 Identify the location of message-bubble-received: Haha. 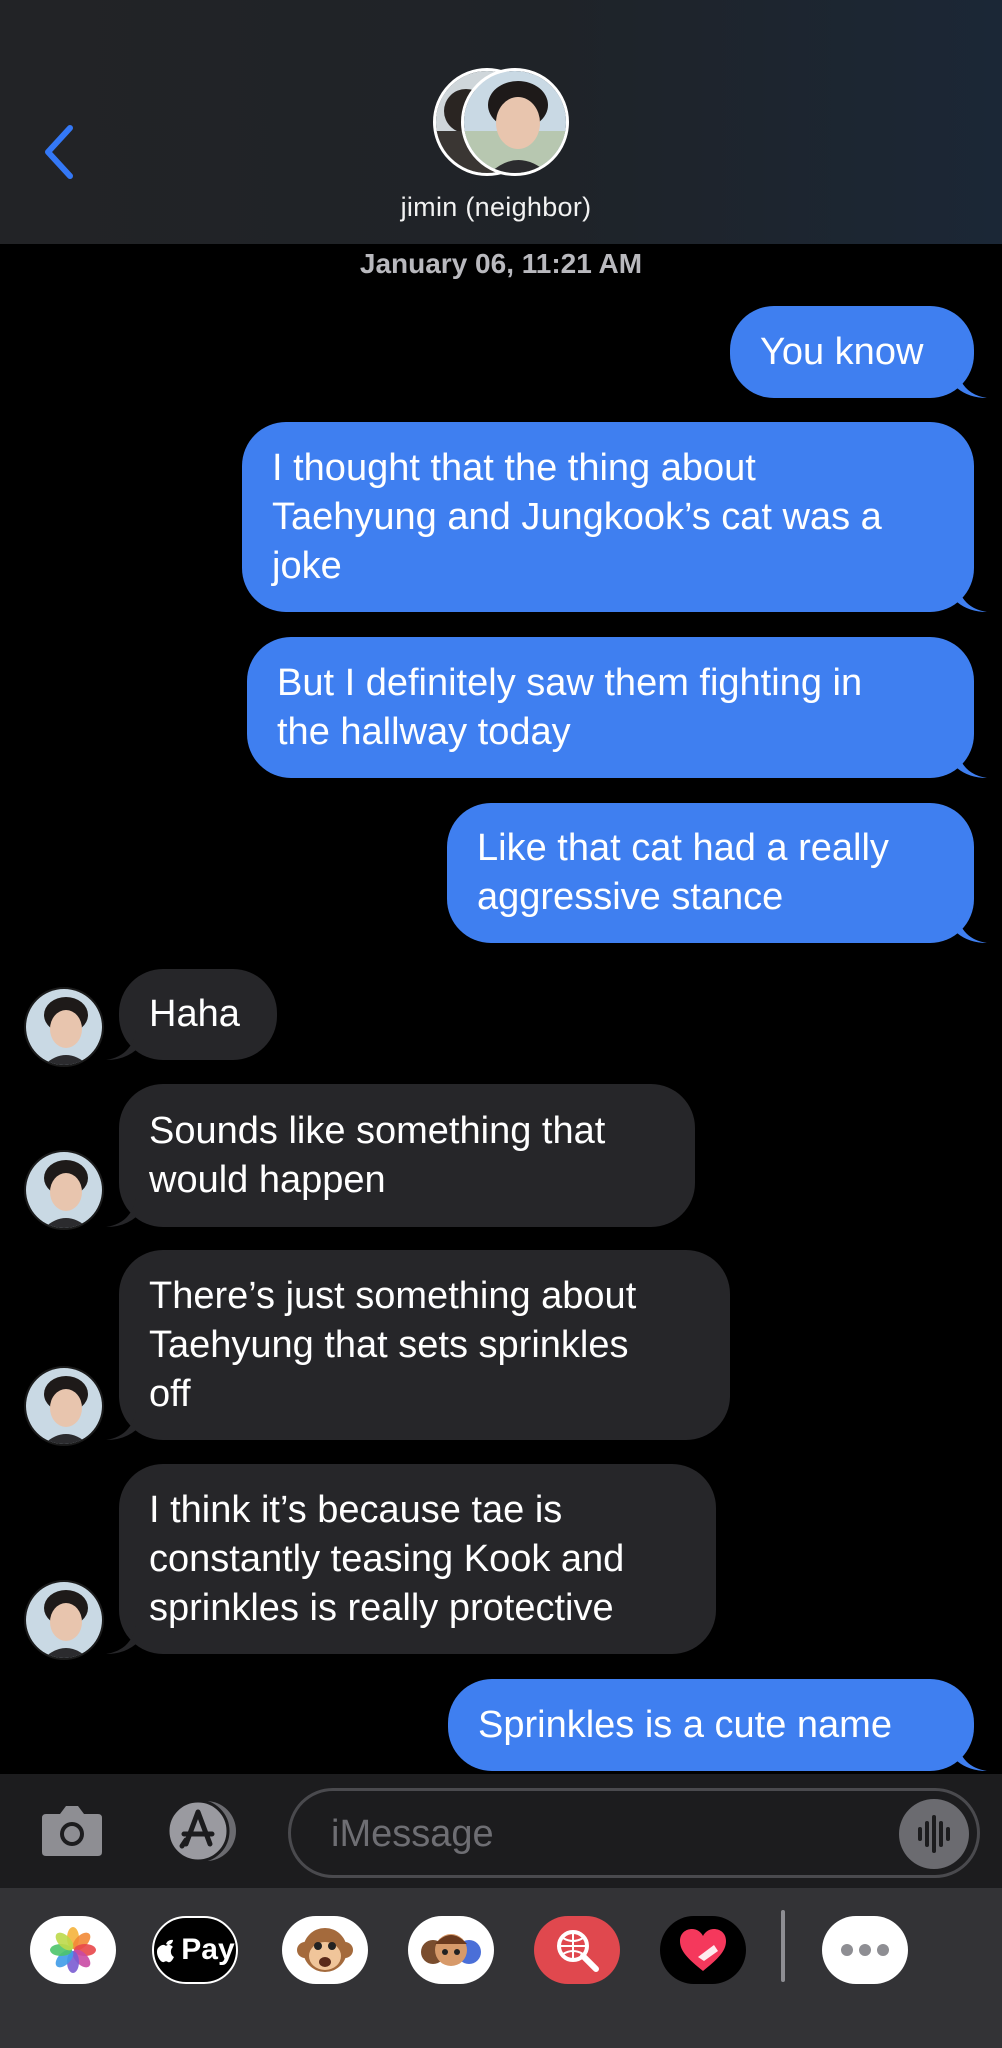
(191, 1014).